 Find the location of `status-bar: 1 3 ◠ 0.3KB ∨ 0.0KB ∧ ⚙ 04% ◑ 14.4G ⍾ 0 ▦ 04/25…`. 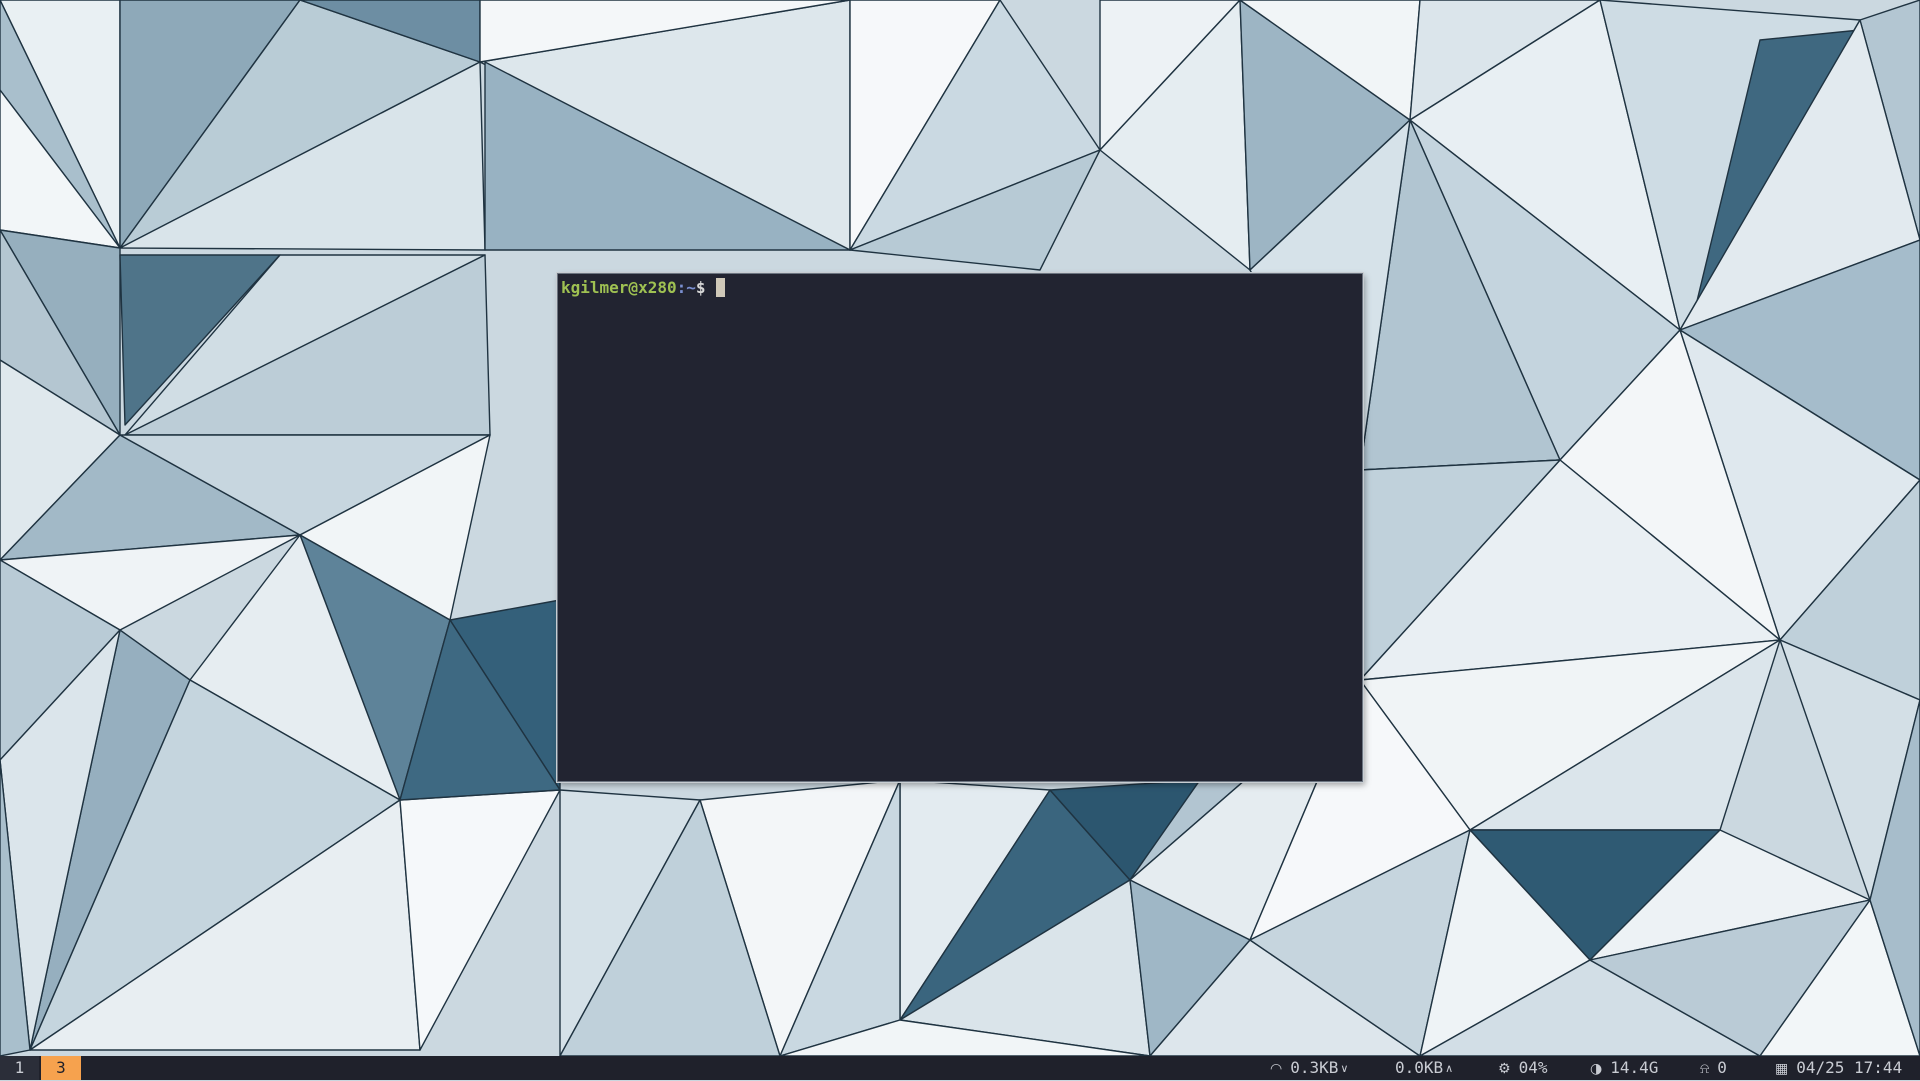

status-bar: 1 3 ◠ 0.3KB ∨ 0.0KB ∧ ⚙ 04% ◑ 14.4G ⍾ 0 ▦ 04/25… is located at coordinates (960, 1068).